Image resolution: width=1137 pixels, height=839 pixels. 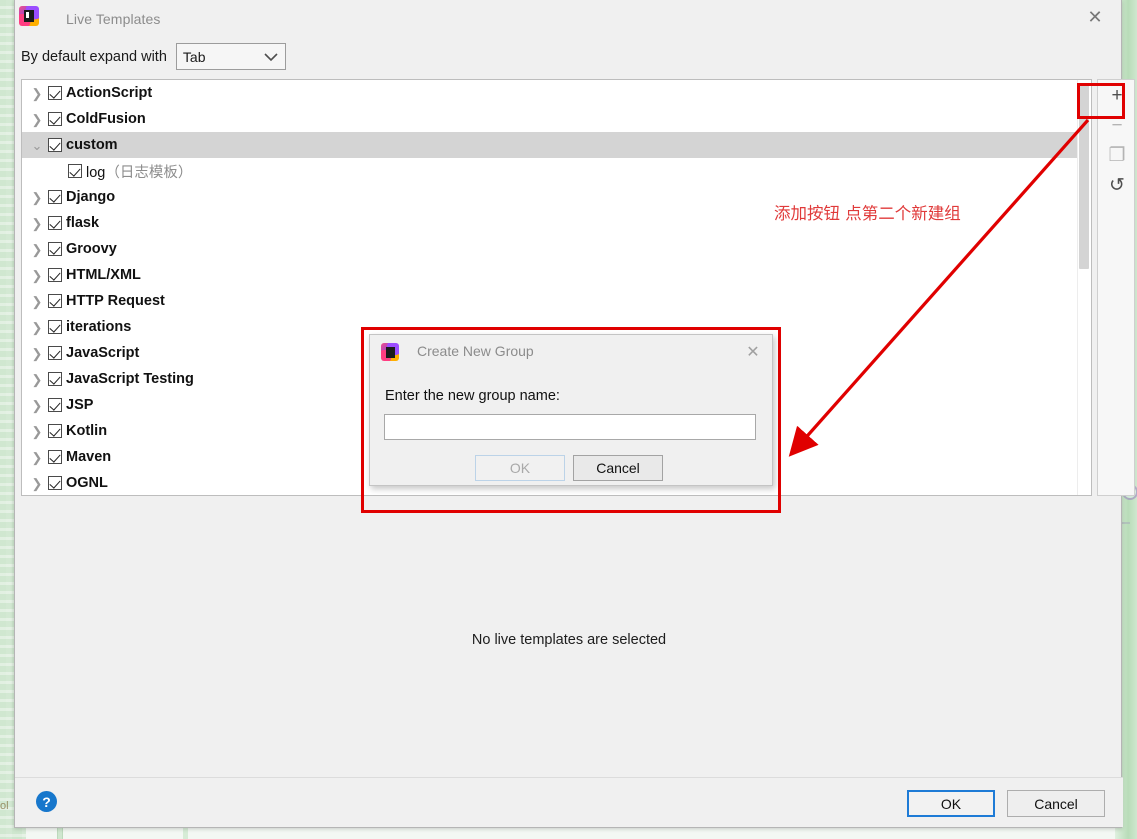 What do you see at coordinates (569, 802) in the screenshot?
I see `window-bottom-bar: ? OK Cancel` at bounding box center [569, 802].